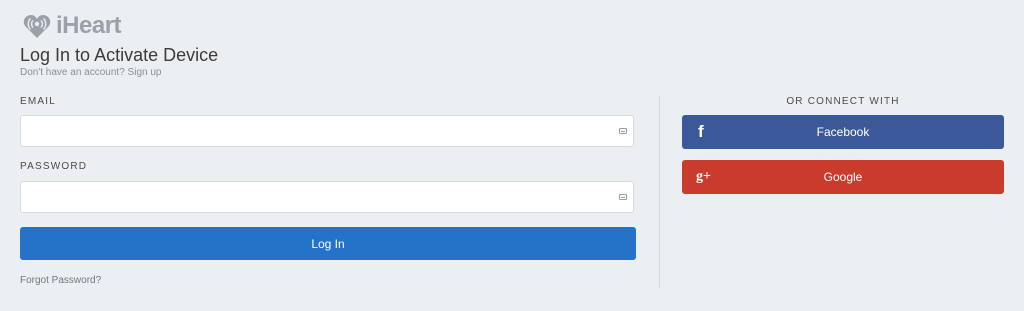  Describe the element at coordinates (60, 280) in the screenshot. I see `forgot-password-link: Forgot Password?` at that location.